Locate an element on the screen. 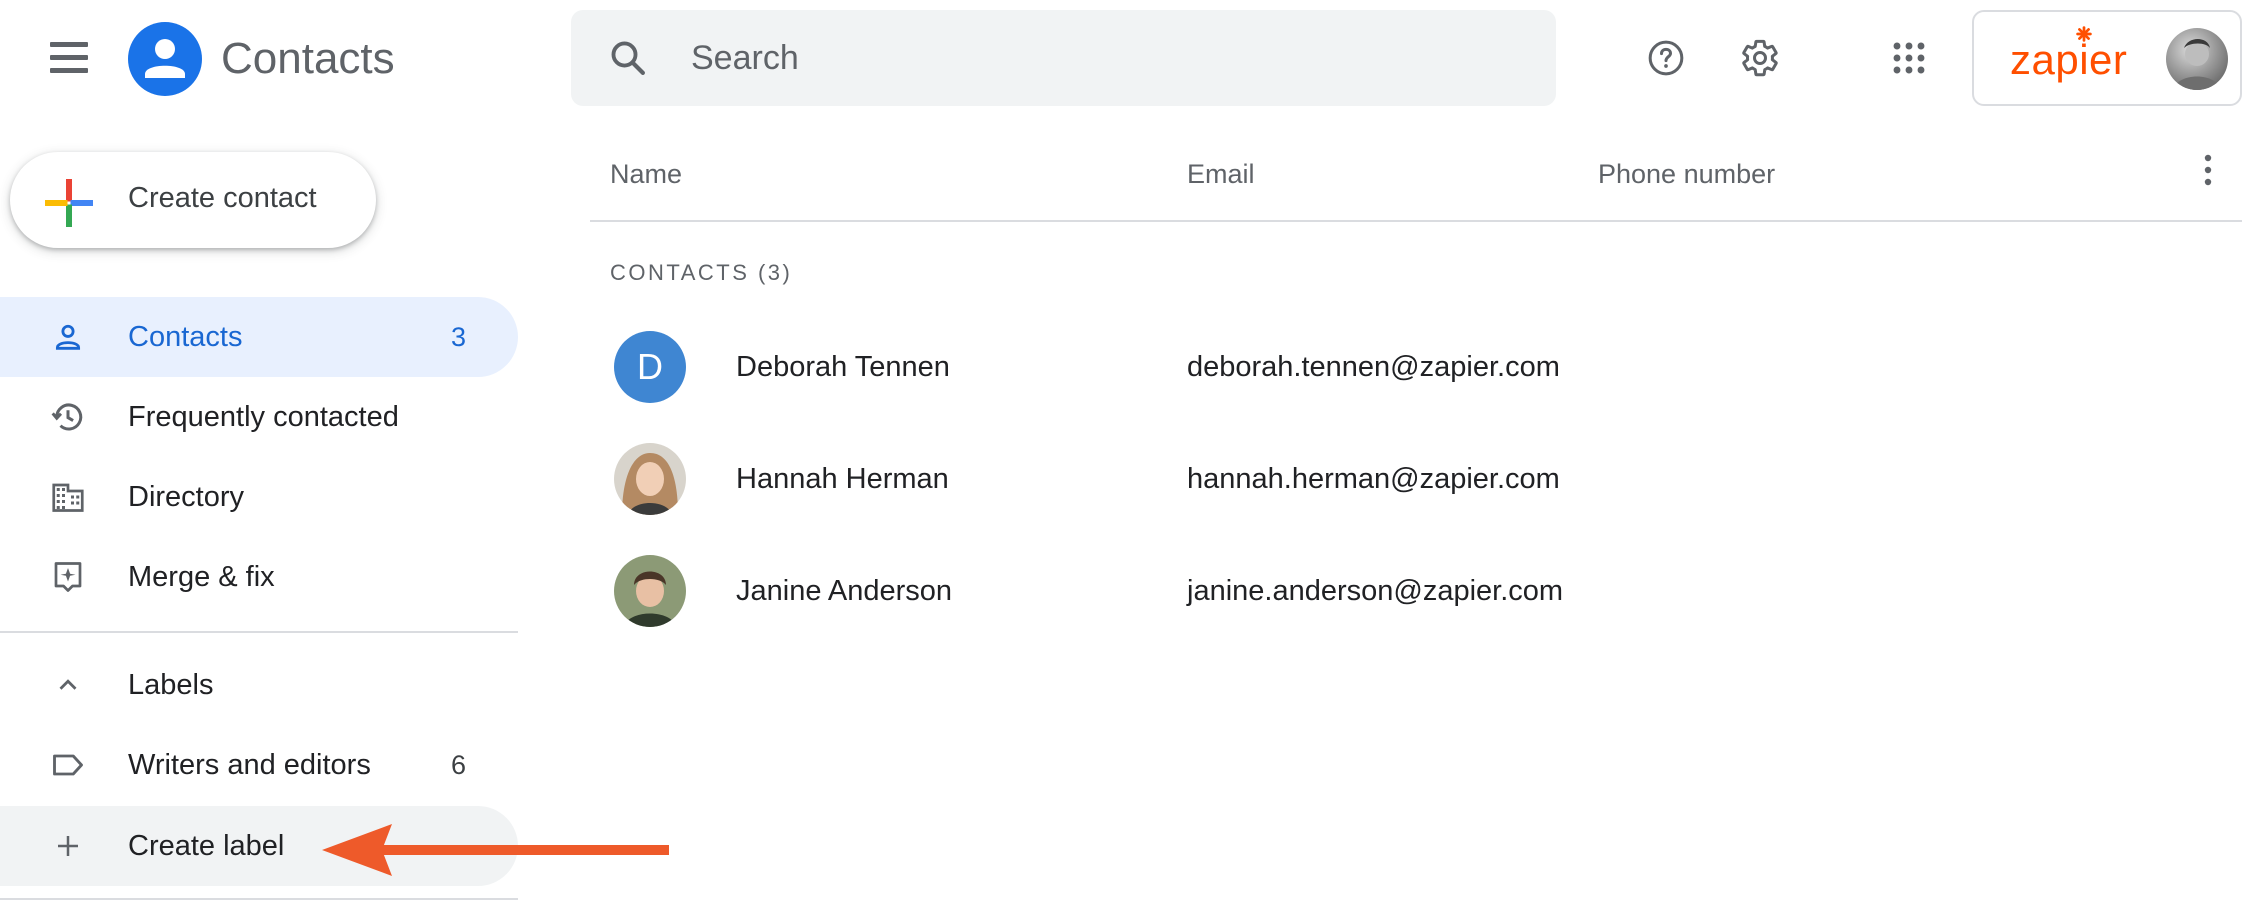 This screenshot has height=910, width=2256. building-icon is located at coordinates (68, 497).